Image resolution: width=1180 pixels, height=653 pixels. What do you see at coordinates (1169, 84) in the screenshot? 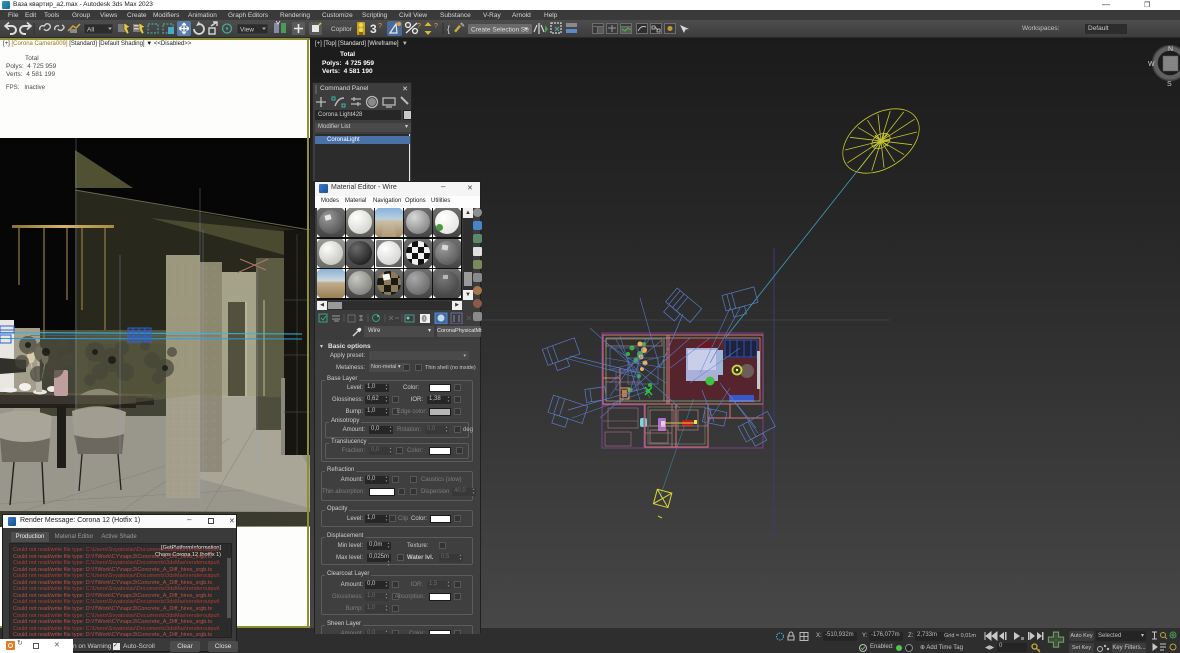
I see `svg-text: S` at bounding box center [1169, 84].